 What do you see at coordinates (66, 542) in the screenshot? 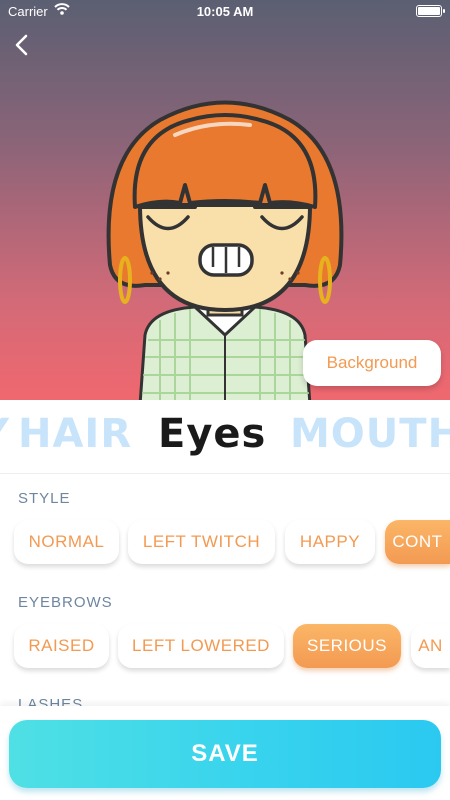
I see `style-option-normal: NORMAL` at bounding box center [66, 542].